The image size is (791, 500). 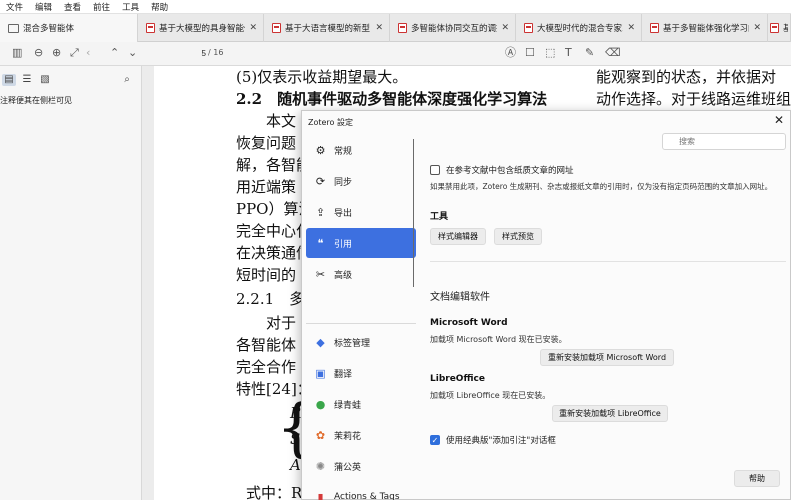 I want to click on outline-view-icon: ☰, so click(x=27, y=80).